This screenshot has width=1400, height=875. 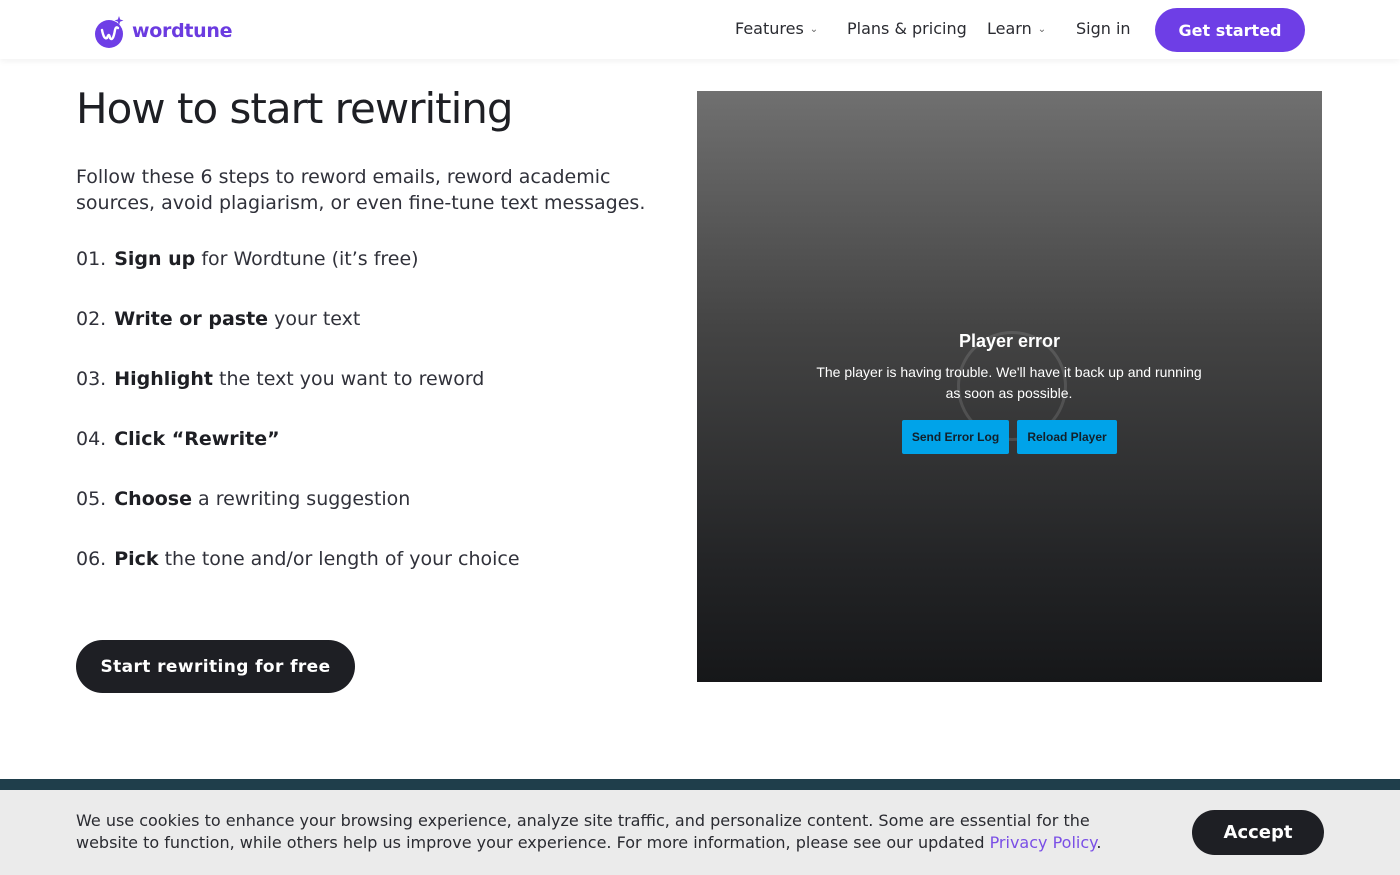 What do you see at coordinates (91, 499) in the screenshot?
I see `step-number: 05.` at bounding box center [91, 499].